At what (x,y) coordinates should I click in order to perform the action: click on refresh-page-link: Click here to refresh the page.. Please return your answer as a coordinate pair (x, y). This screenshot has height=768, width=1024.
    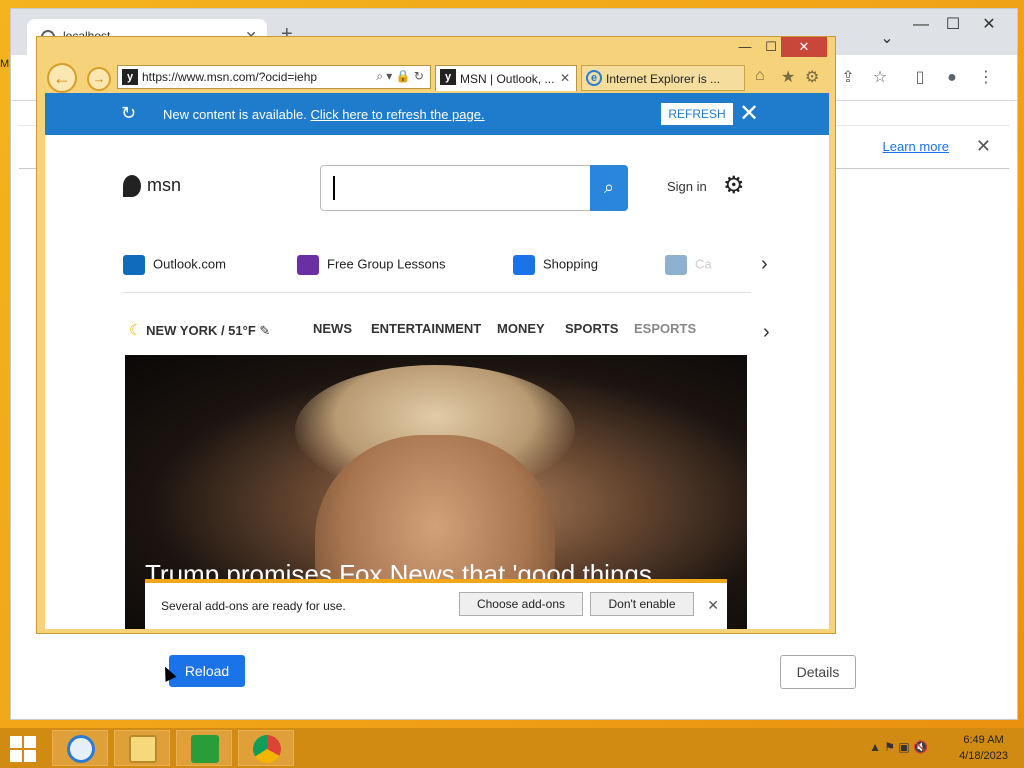
    Looking at the image, I should click on (397, 114).